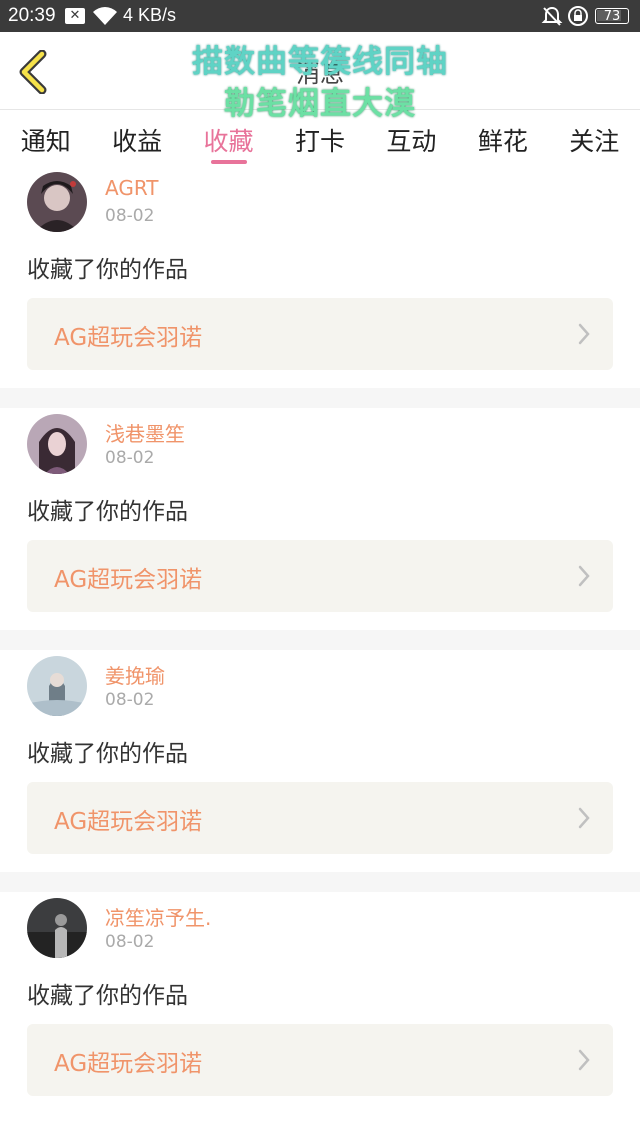  I want to click on user-name: 凉笙凉予生., so click(158, 916).